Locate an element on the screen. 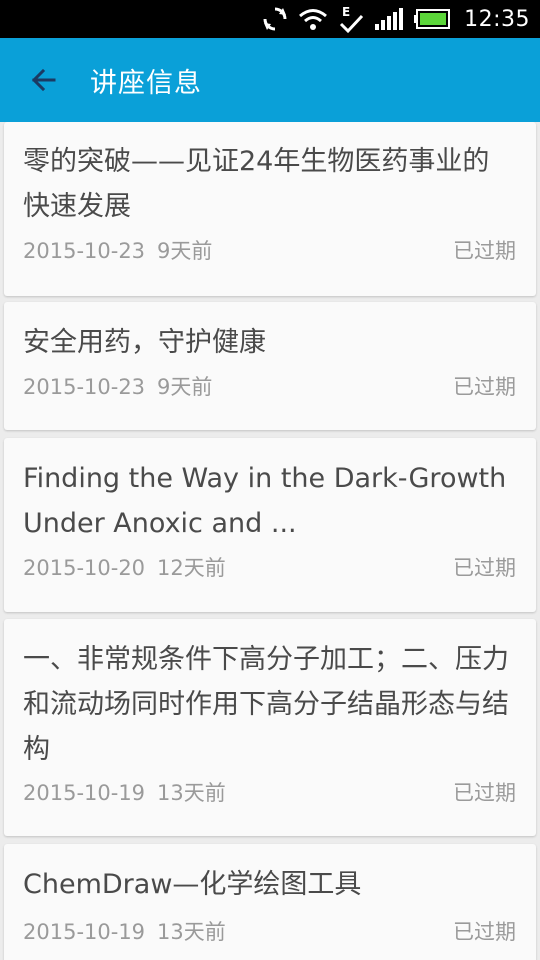 This screenshot has width=540, height=960. lecture-title: 一、非常规条件下高分子加工；二、压力和流动场同时作用下高分子结晶形态与结构 is located at coordinates (266, 704).